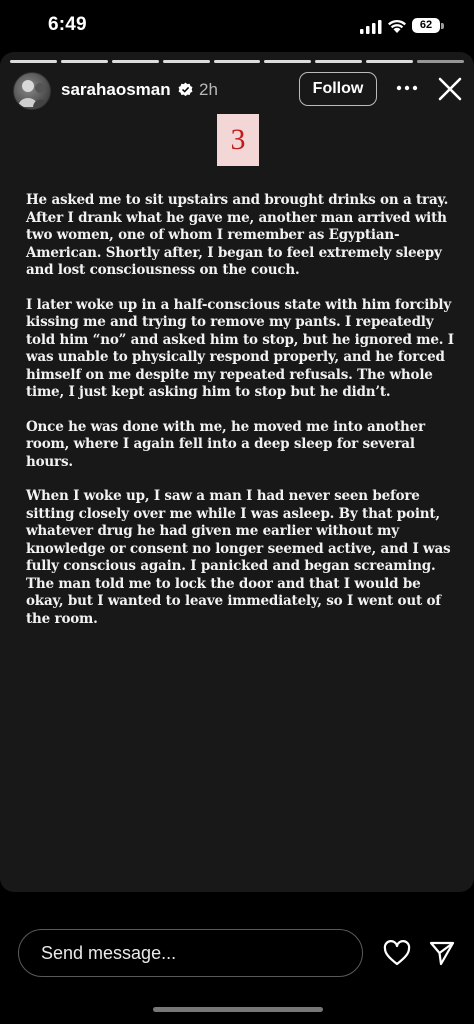  Describe the element at coordinates (116, 90) in the screenshot. I see `username: sarahaosman` at that location.